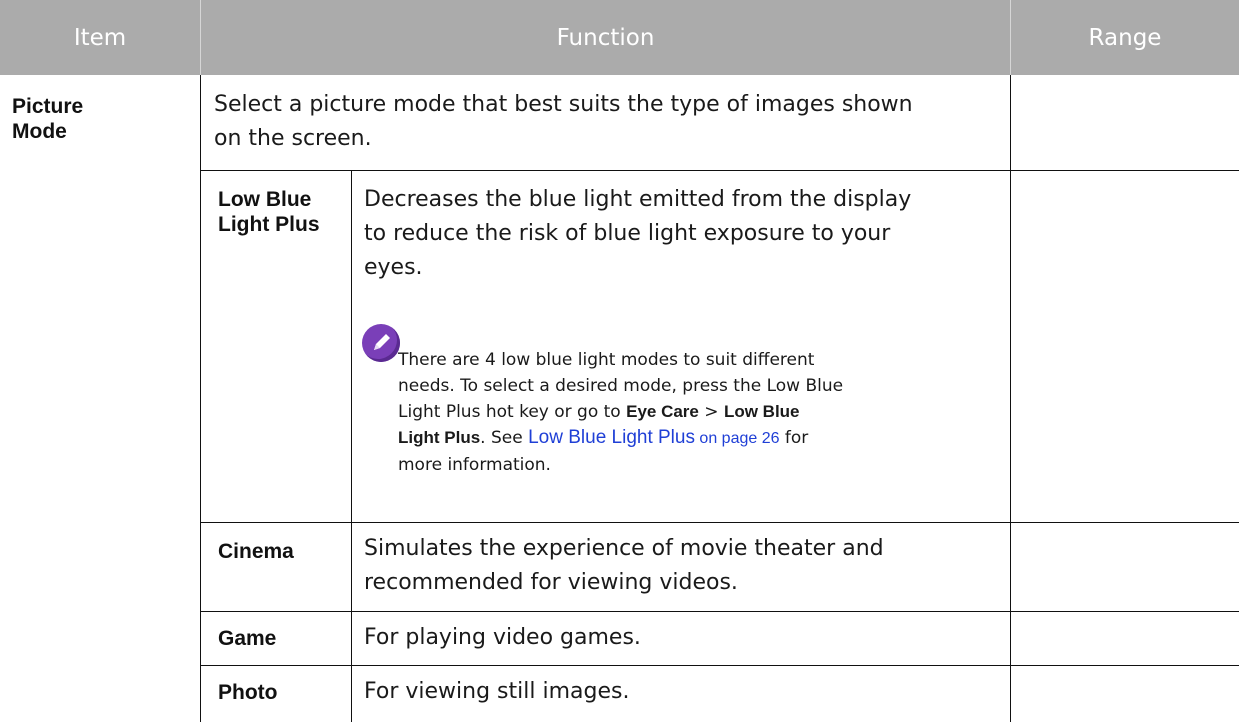  Describe the element at coordinates (269, 212) in the screenshot. I see `mode-label-low-blue-light-plus: Low Blue Light Plus` at that location.